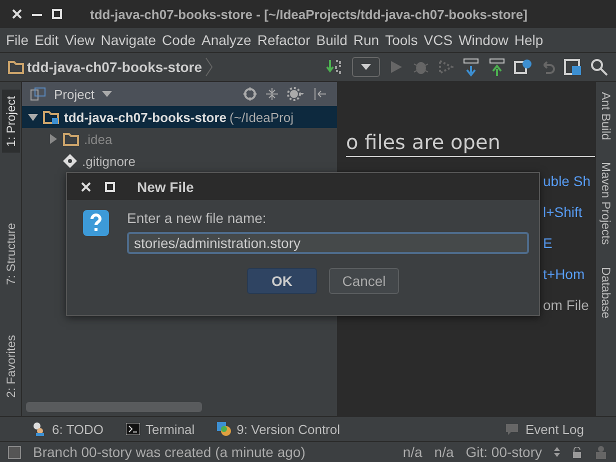 This screenshot has height=462, width=616. Describe the element at coordinates (573, 67) in the screenshot. I see `structure-icon` at that location.